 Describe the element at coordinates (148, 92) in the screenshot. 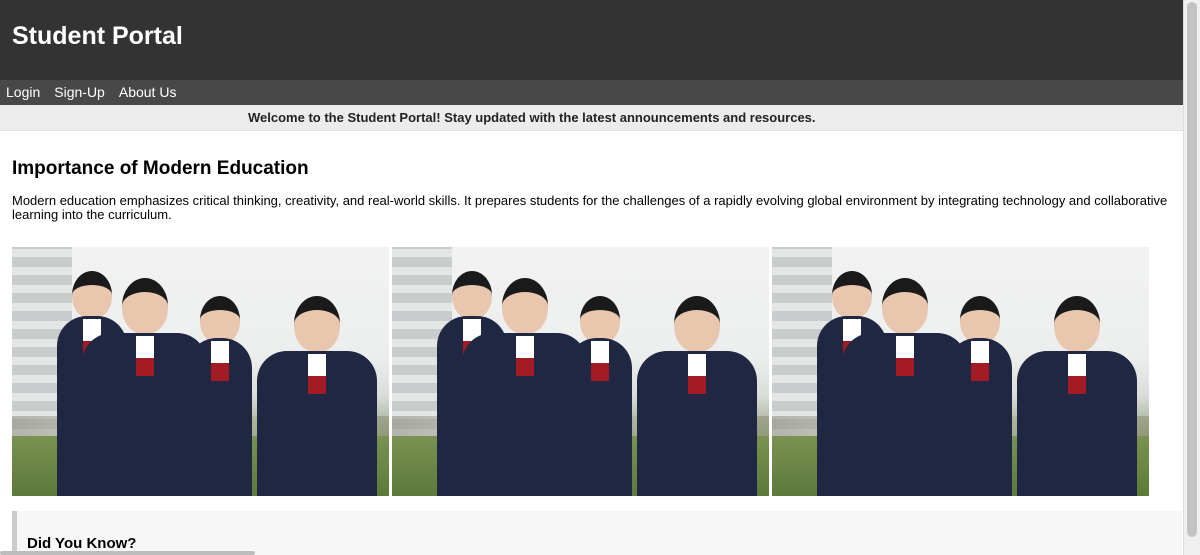

I see `nav-about-link: About Us` at that location.